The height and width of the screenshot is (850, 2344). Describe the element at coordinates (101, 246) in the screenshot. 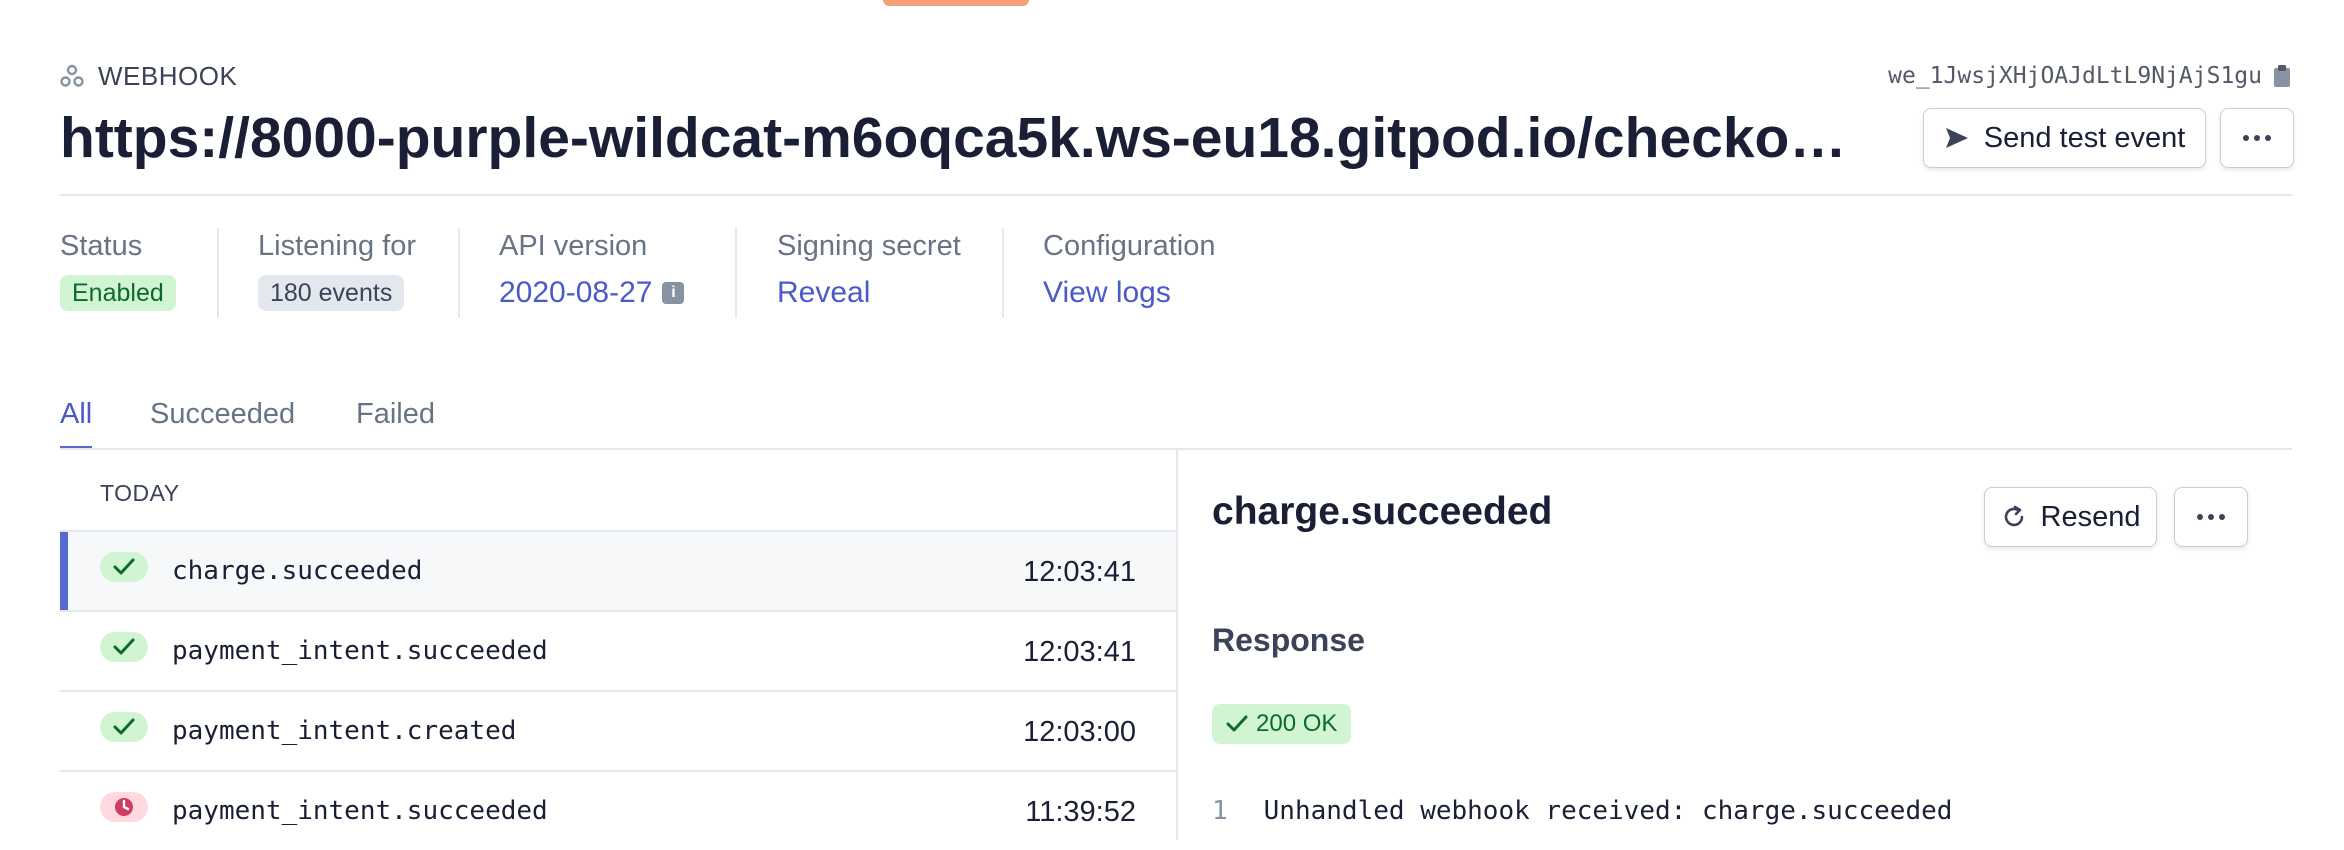

I see `meta-status-label: Status` at that location.